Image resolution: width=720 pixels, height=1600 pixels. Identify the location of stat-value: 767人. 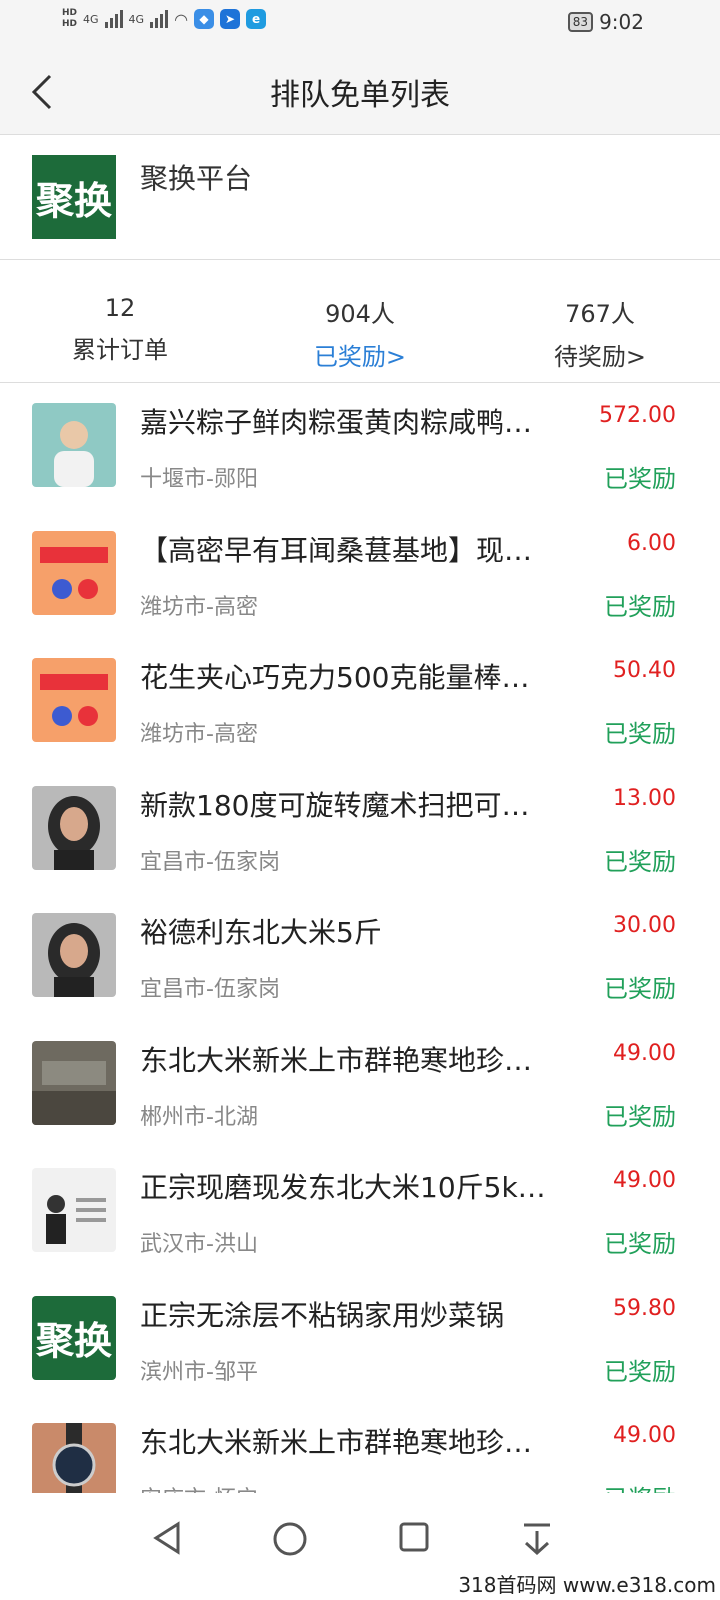
(600, 314).